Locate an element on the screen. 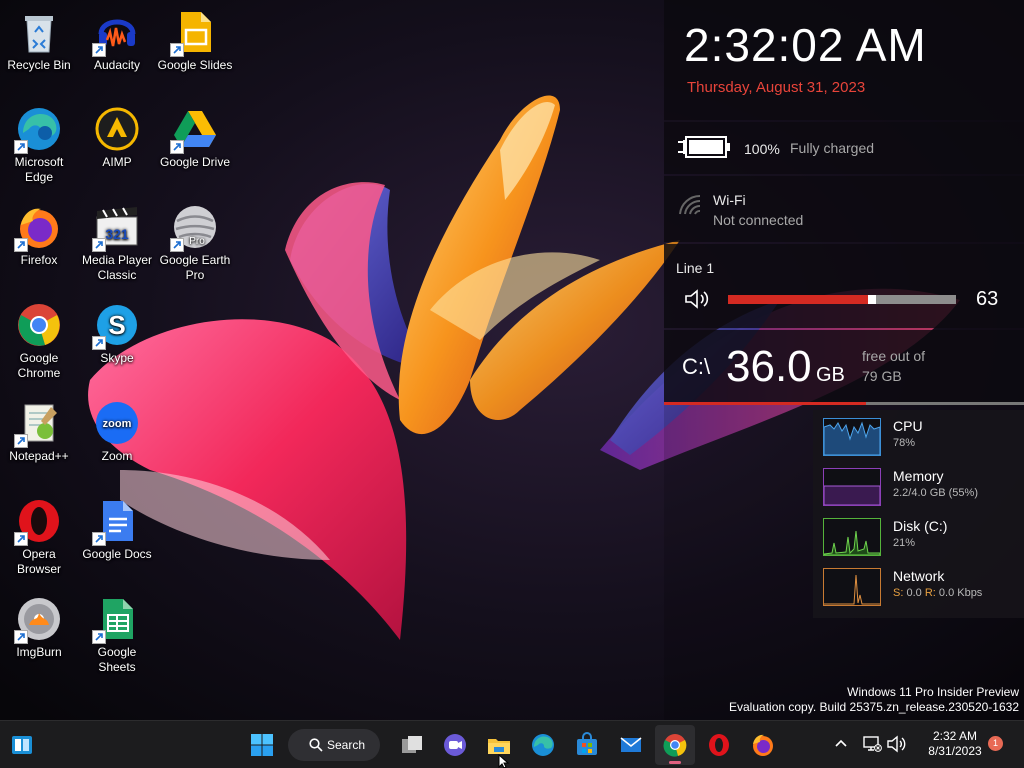 This screenshot has height=768, width=1024. desktop-icon-aimp: AIMP is located at coordinates (117, 137).